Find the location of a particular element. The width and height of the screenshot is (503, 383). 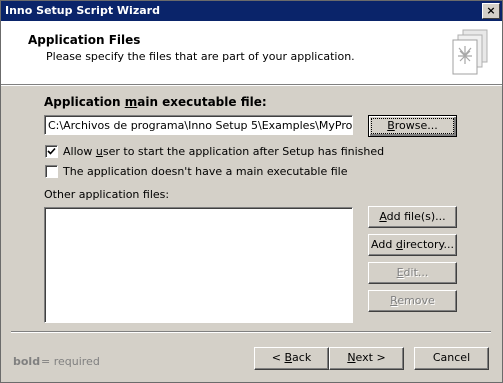

remove-button: Remove is located at coordinates (412, 301).